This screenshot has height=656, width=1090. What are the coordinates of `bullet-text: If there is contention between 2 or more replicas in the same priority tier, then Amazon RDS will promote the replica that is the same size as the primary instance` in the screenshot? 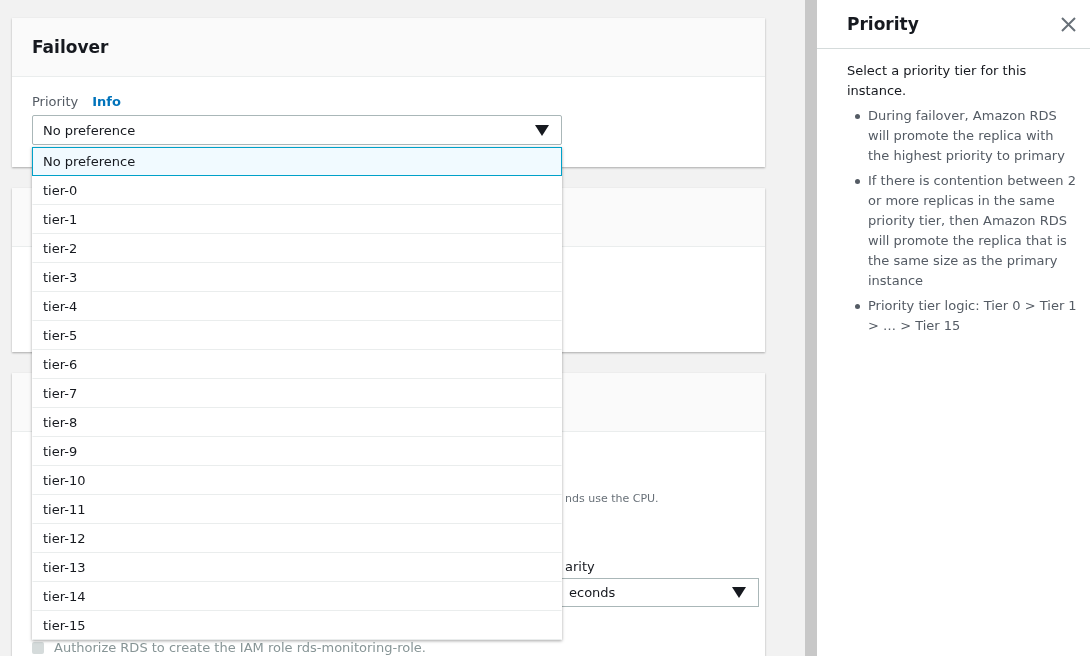 It's located at (972, 231).